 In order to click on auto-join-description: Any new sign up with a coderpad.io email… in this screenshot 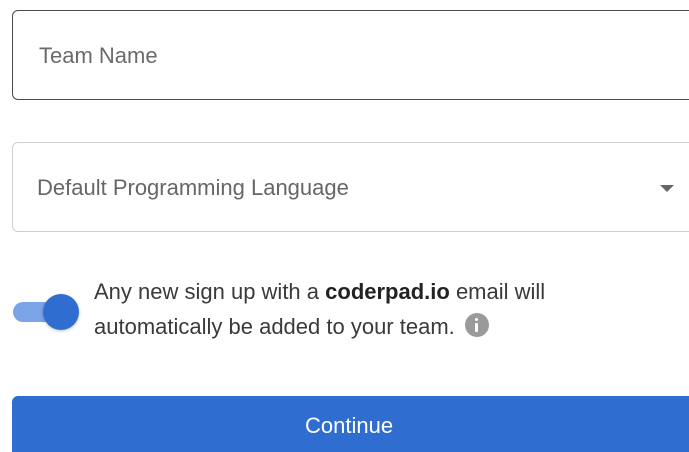, I will do `click(374, 309)`.